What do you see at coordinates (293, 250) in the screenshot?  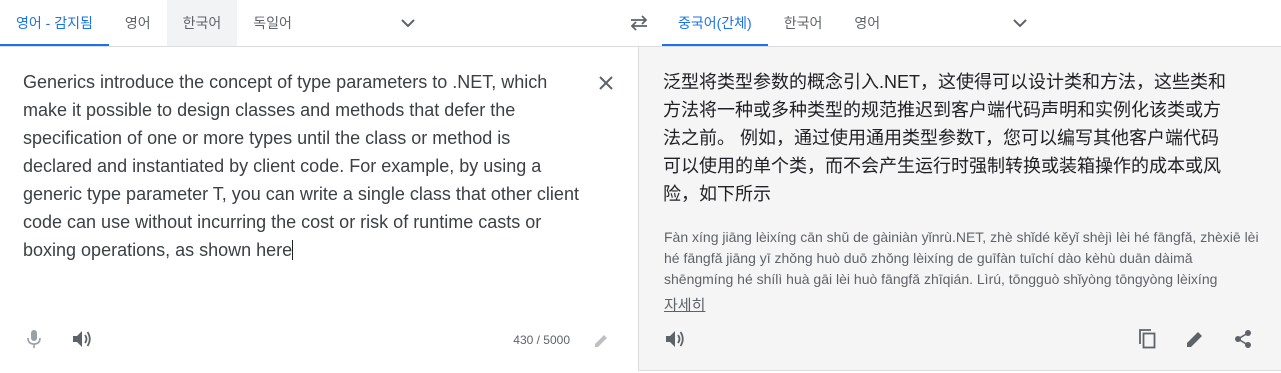 I see `text-caret` at bounding box center [293, 250].